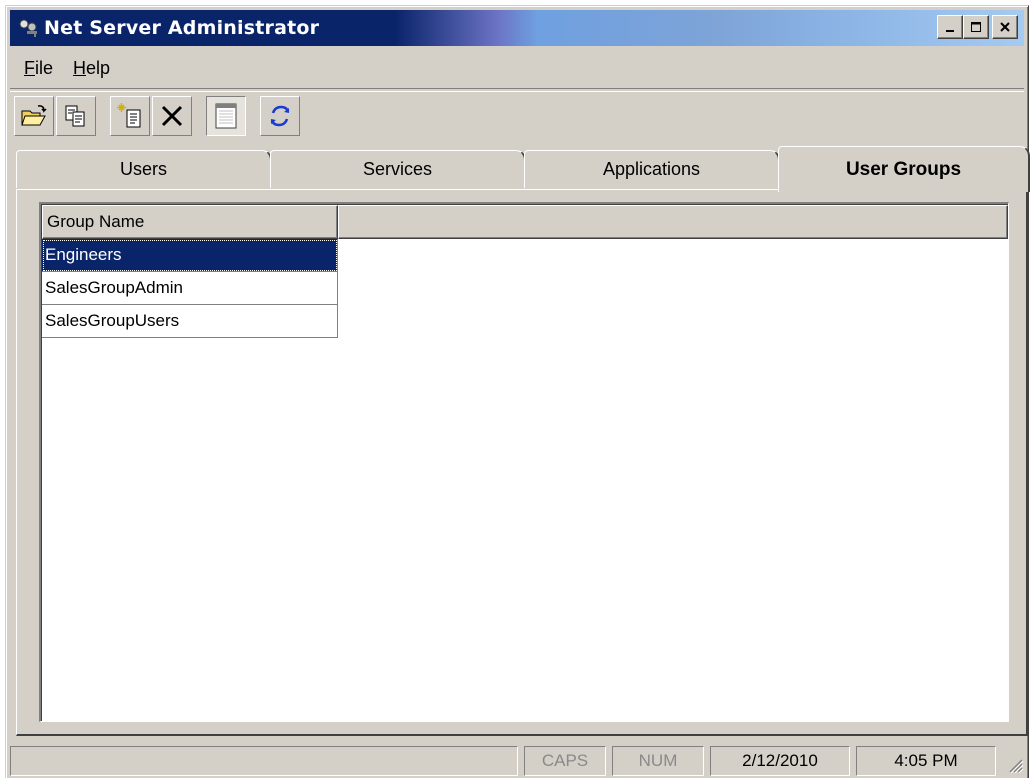 The width and height of the screenshot is (1034, 778). Describe the element at coordinates (950, 27) in the screenshot. I see `minimize-button` at that location.